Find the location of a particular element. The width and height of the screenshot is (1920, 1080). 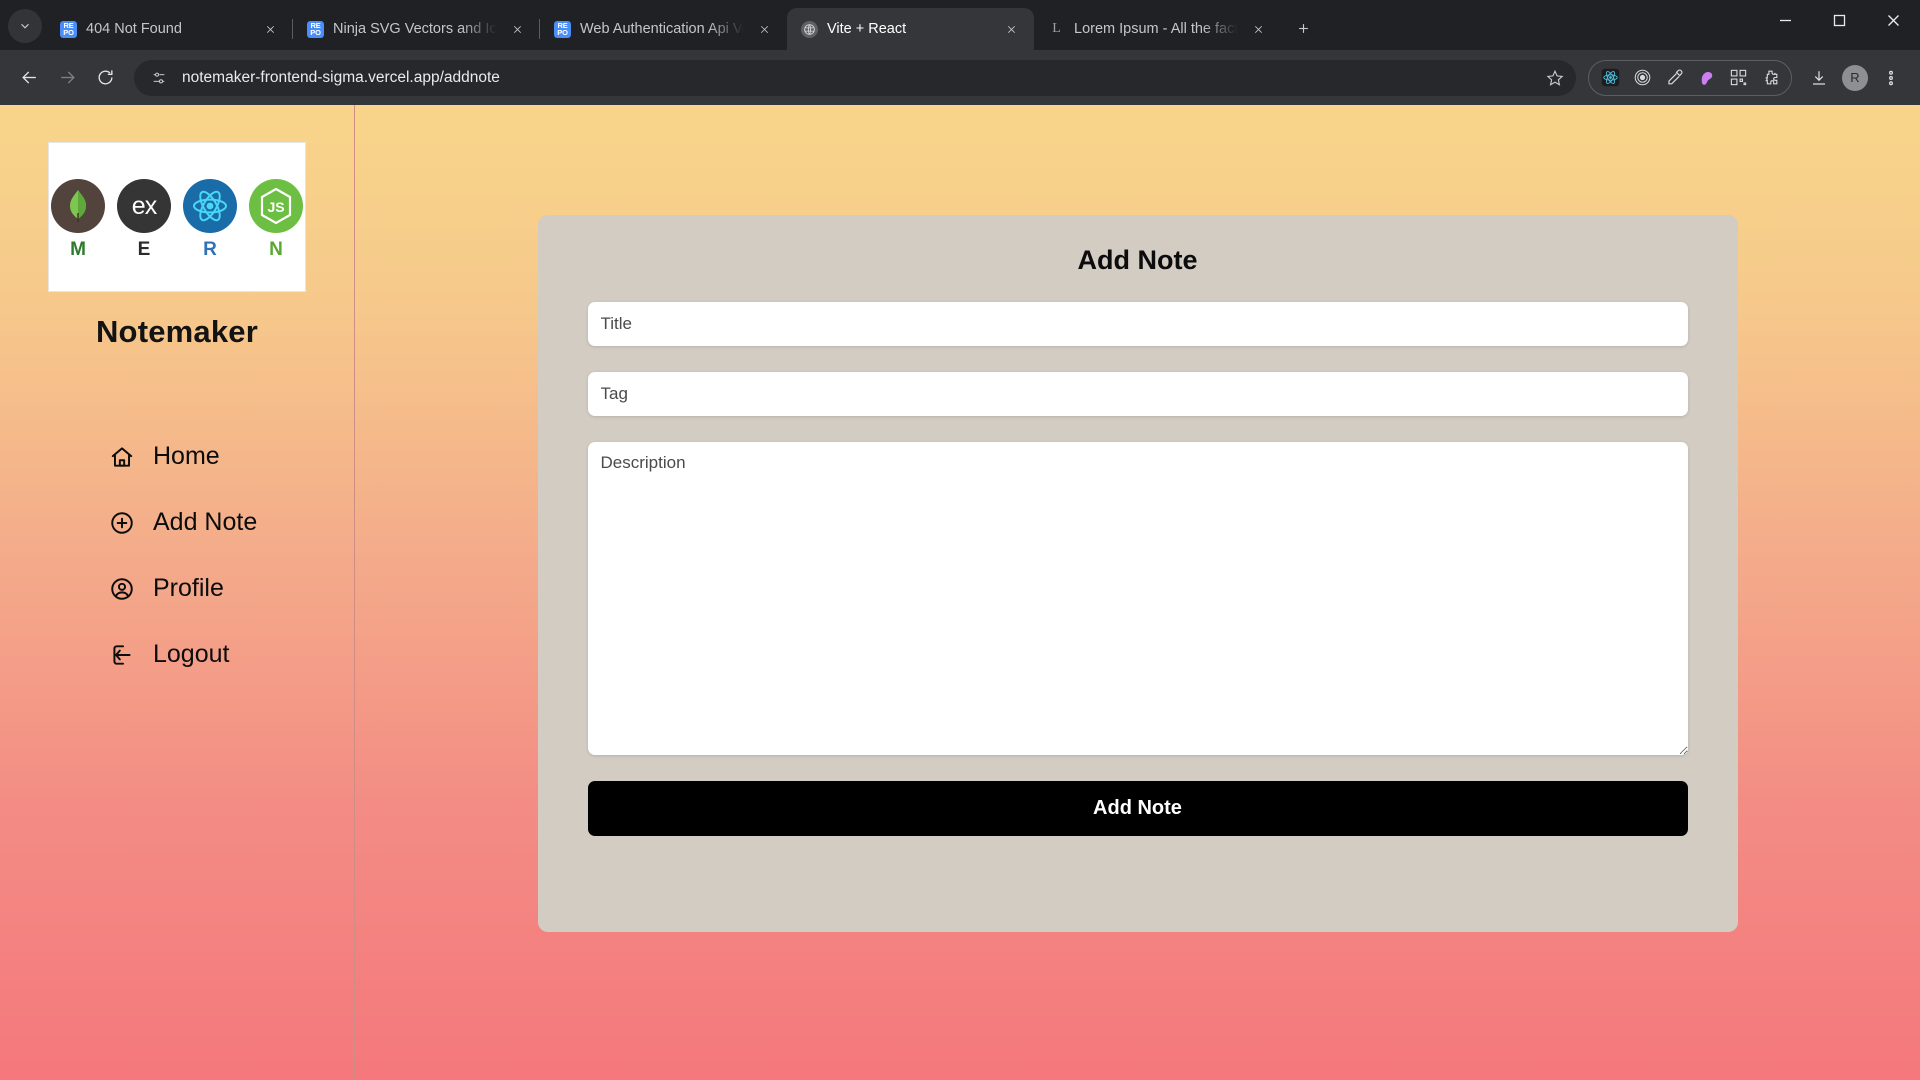

tab-title: Web Authentication Api Vector is located at coordinates (662, 29).